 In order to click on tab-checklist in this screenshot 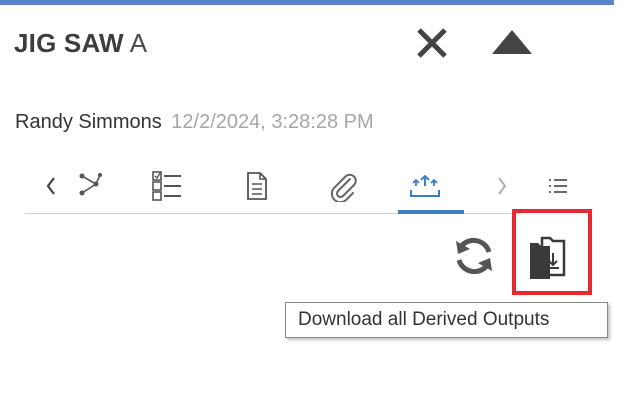, I will do `click(167, 186)`.